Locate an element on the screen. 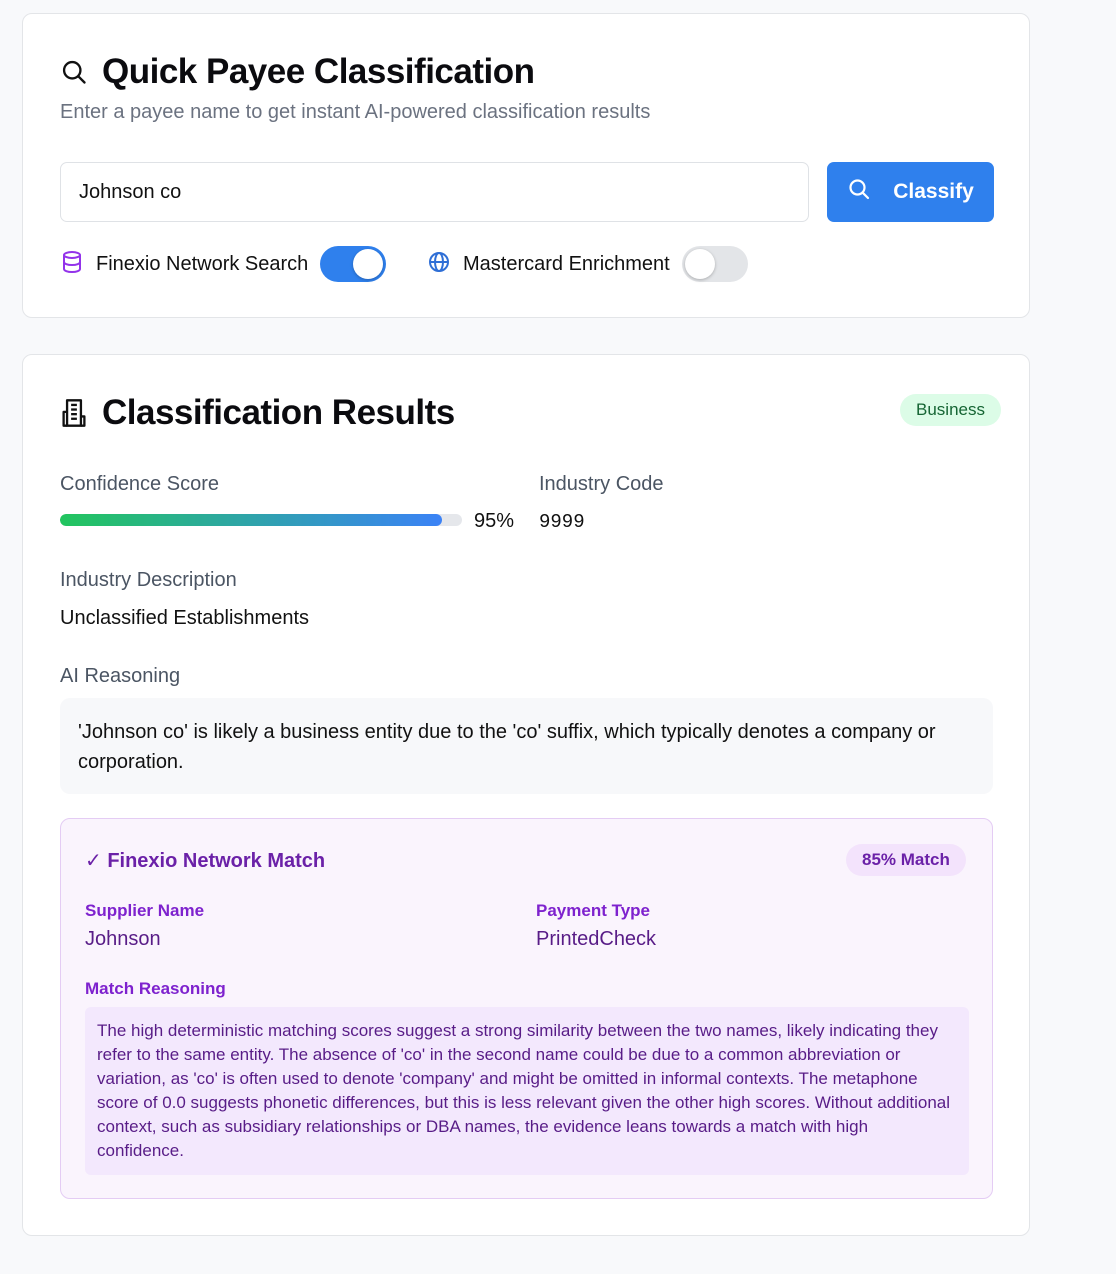  finexio-network-toggle is located at coordinates (353, 264).